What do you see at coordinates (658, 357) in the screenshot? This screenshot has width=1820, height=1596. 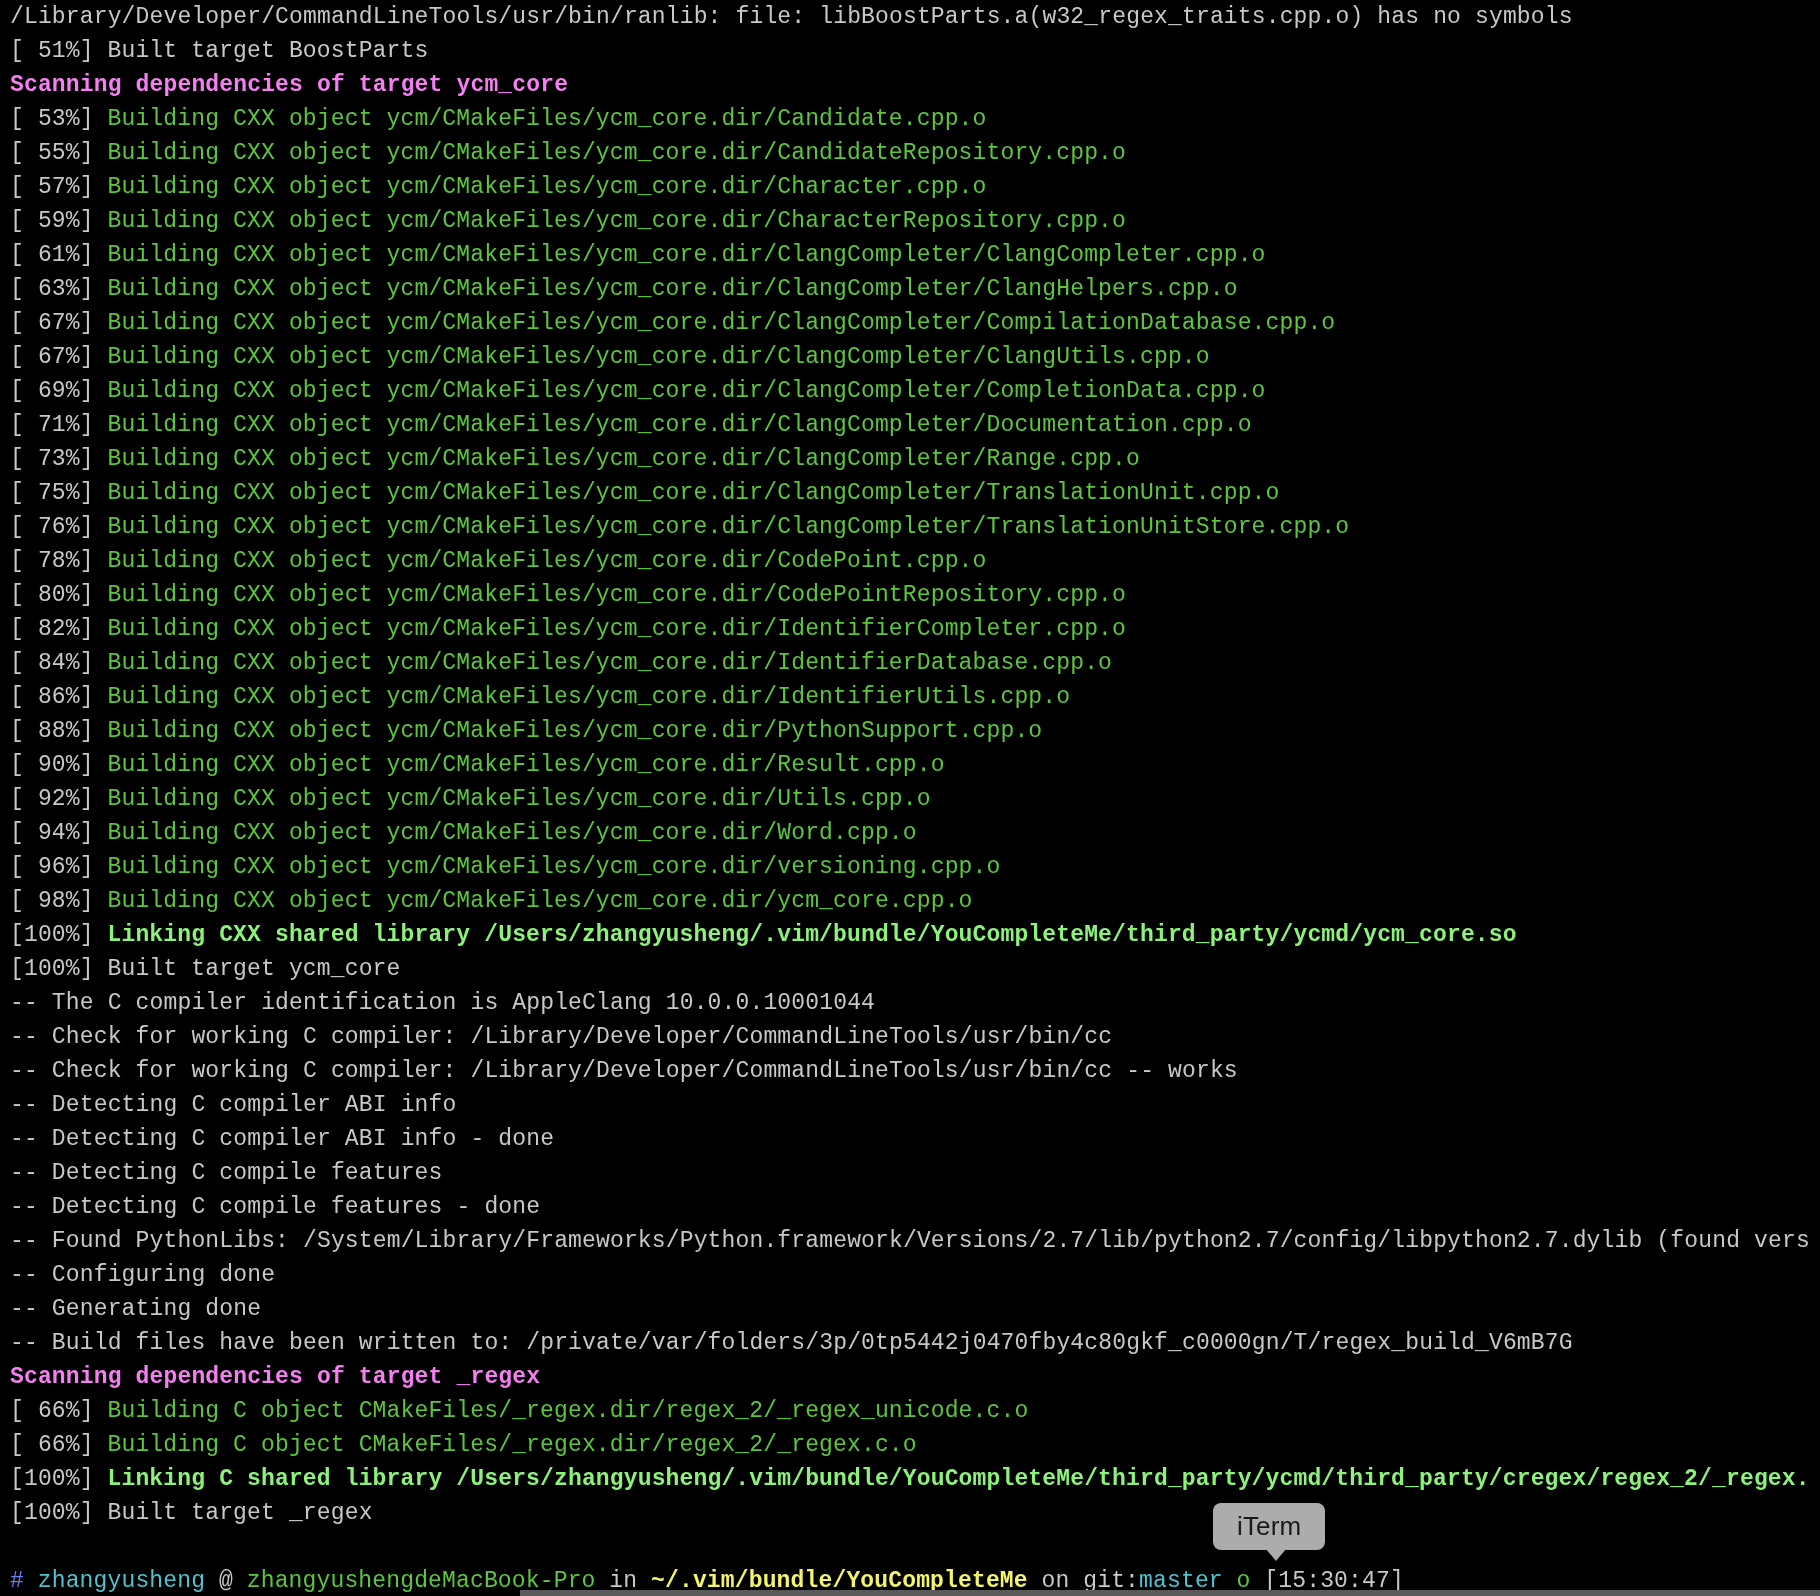 I see `log-message: Building CXX object ycm/CMakeFiles/ycm_core.dir/ClangCompleter/ClangUtils.cpp.o` at bounding box center [658, 357].